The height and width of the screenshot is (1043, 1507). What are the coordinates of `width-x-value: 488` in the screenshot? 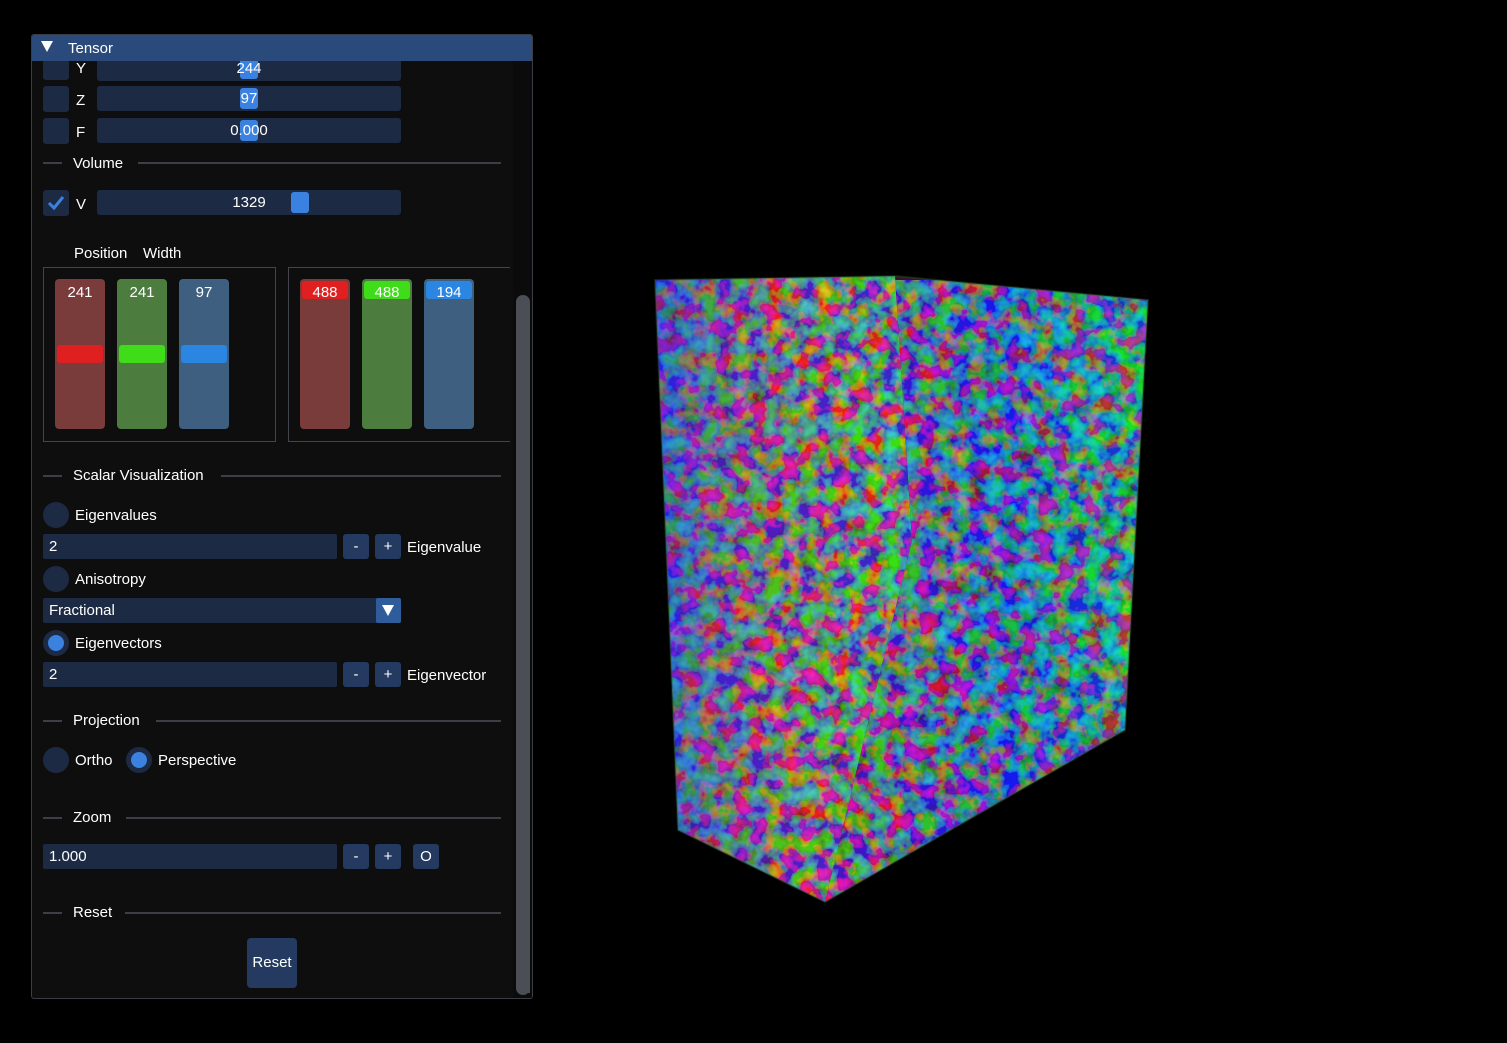 It's located at (325, 292).